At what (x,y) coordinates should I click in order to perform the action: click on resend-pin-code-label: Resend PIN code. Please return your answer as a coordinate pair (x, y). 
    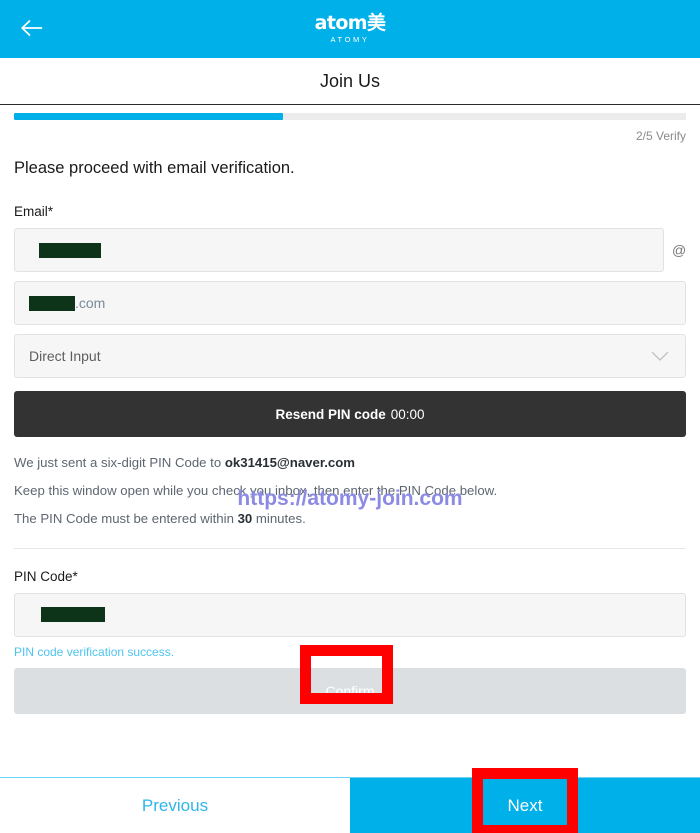
    Looking at the image, I should click on (330, 414).